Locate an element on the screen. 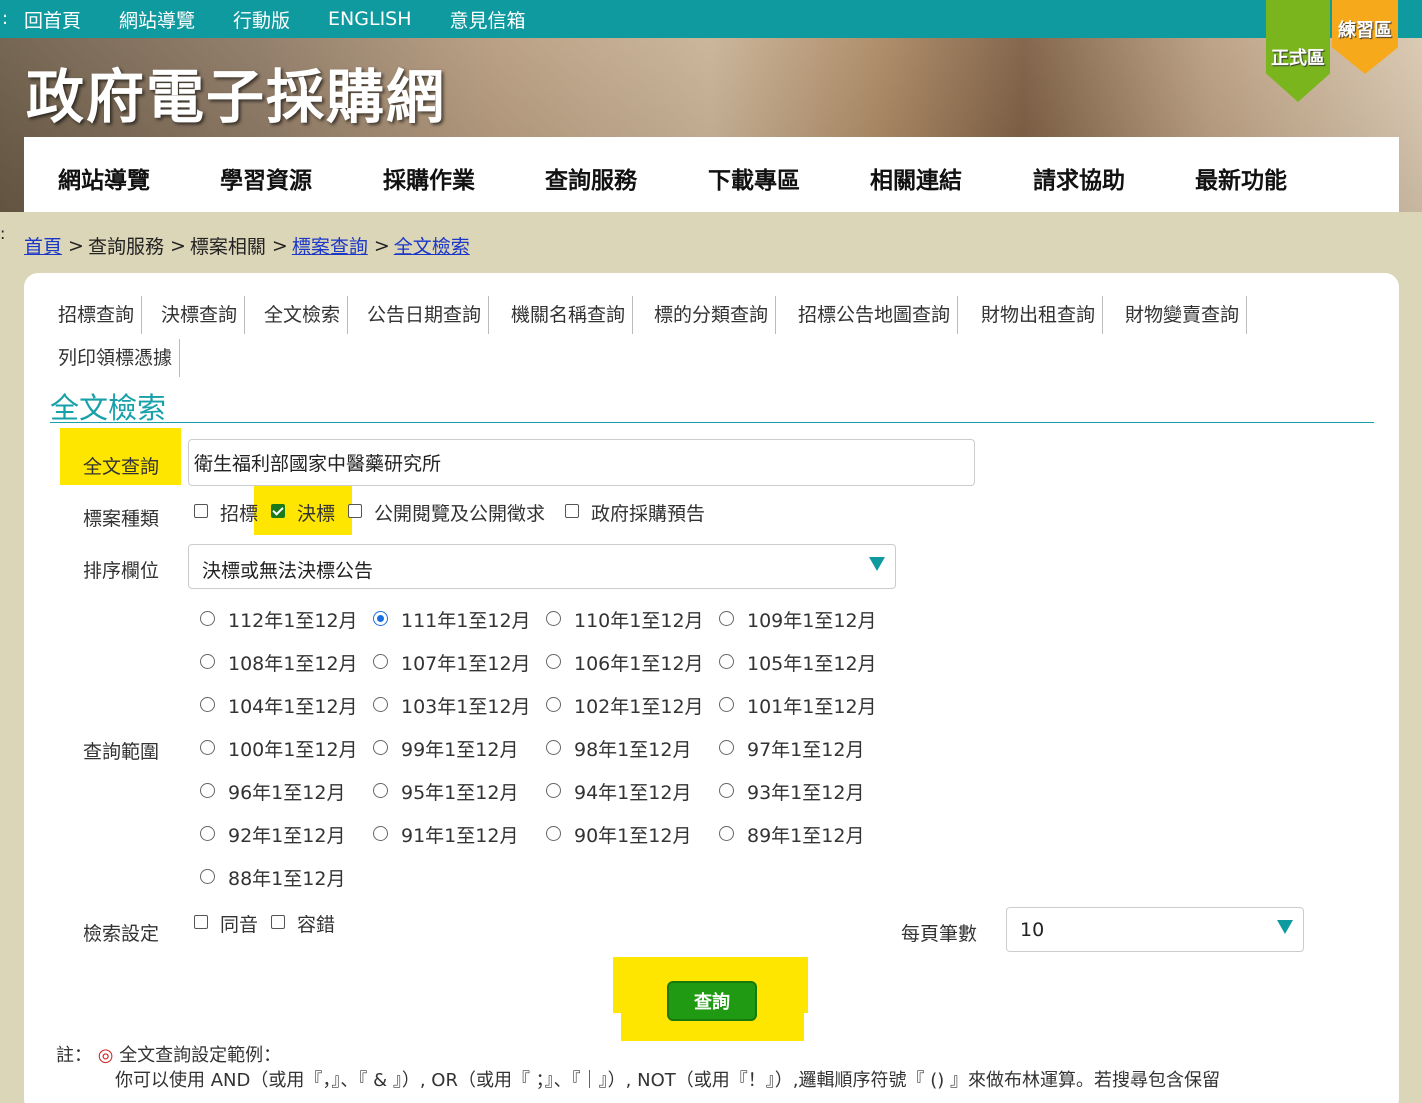 This screenshot has width=1422, height=1103. range-radio-label: 102年1至12月 is located at coordinates (639, 707).